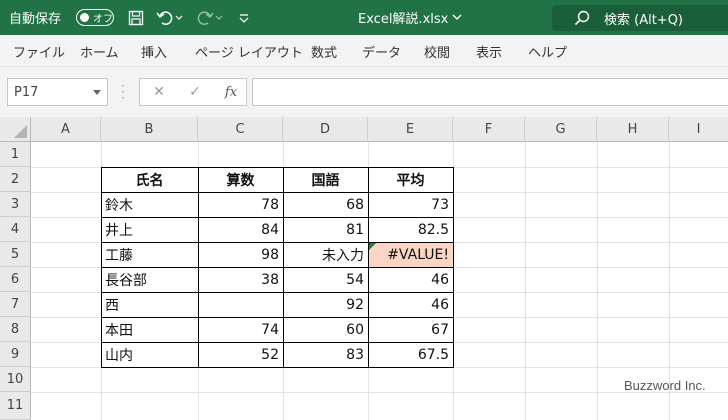  I want to click on cell-b7: 西, so click(149, 304).